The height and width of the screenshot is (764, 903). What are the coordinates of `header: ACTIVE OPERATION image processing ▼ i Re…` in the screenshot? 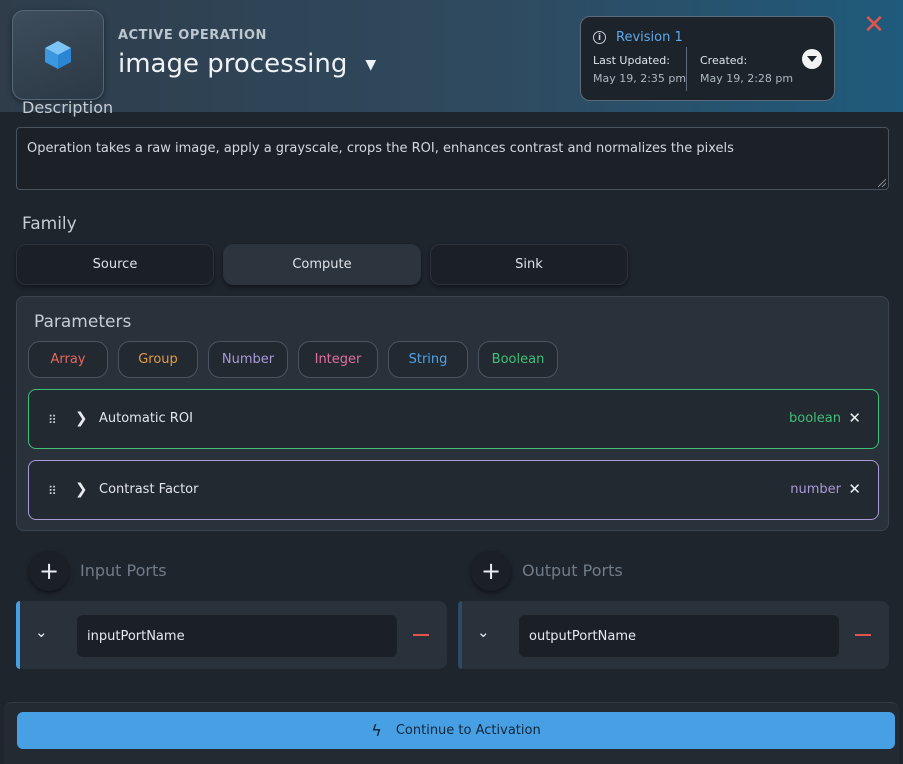 It's located at (451, 56).